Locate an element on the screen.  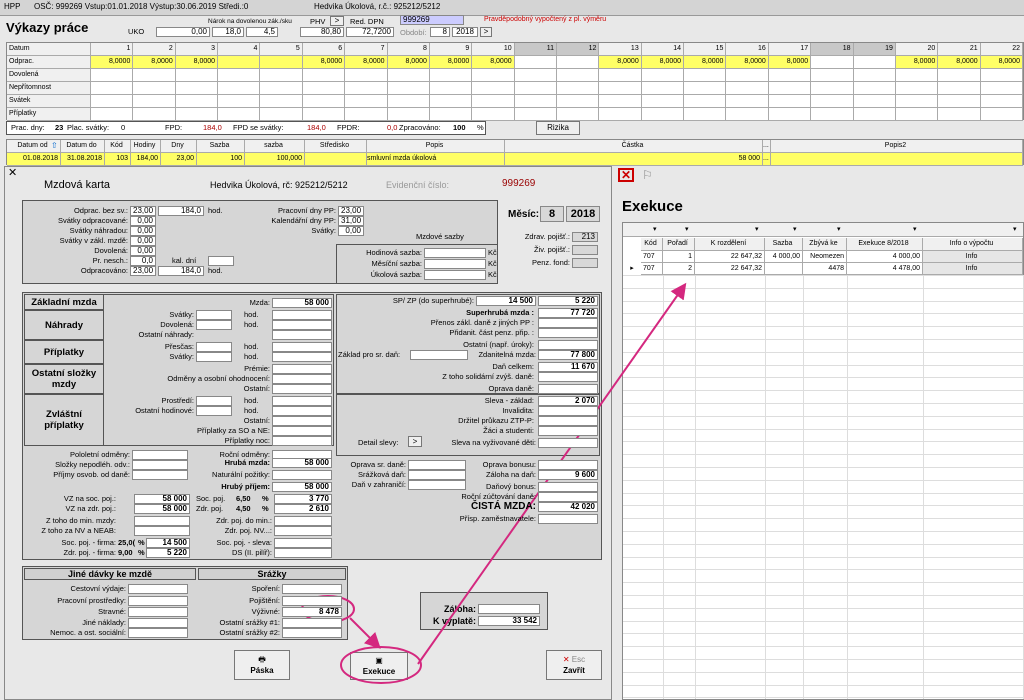
mes-sazba-field is located at coordinates (455, 264).